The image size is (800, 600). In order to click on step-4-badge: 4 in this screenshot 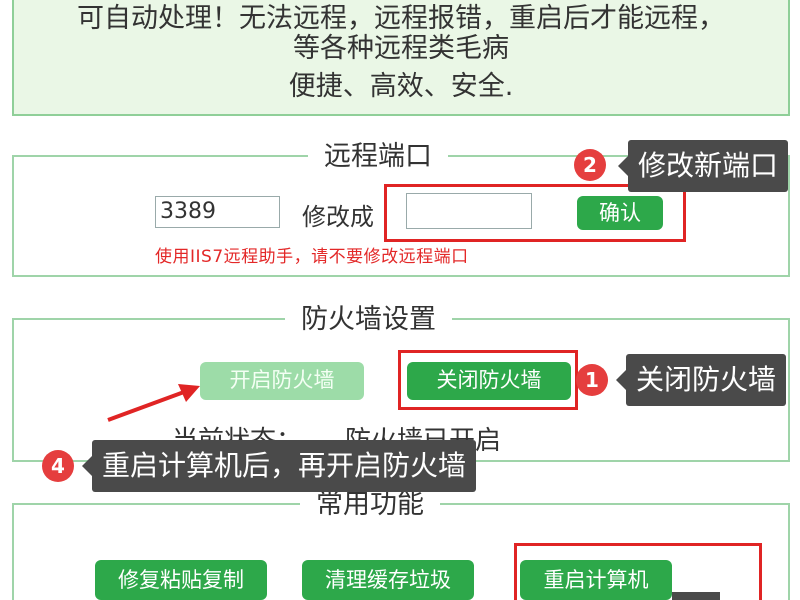, I will do `click(58, 466)`.